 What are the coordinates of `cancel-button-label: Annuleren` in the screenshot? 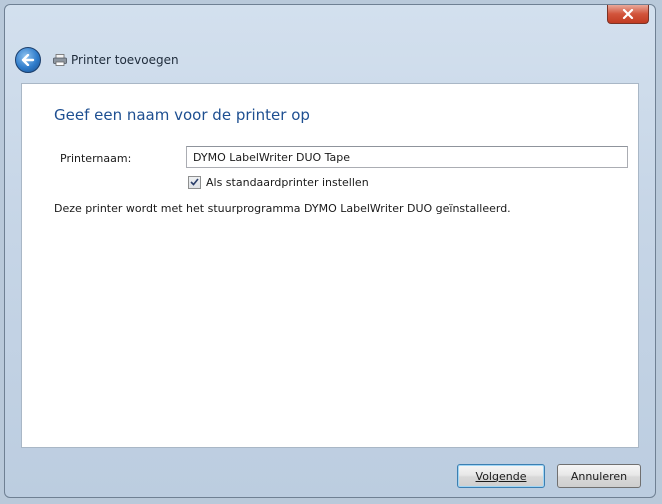 It's located at (599, 476).